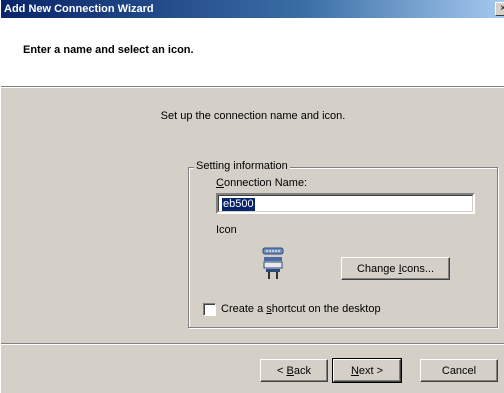 The width and height of the screenshot is (504, 393). Describe the element at coordinates (371, 370) in the screenshot. I see `next-label: ext >` at that location.